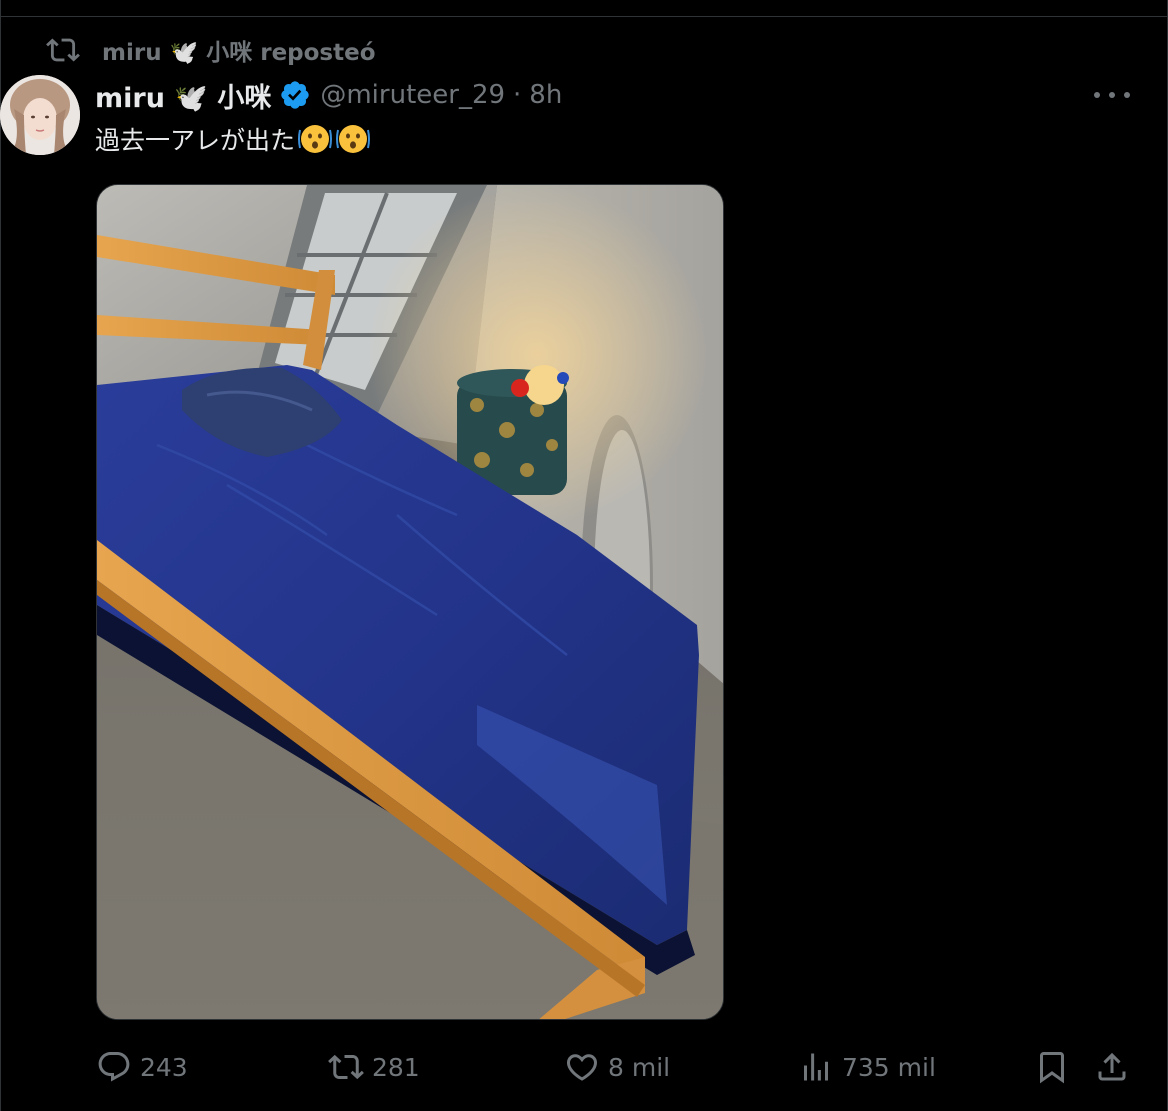 This screenshot has height=1111, width=1168. What do you see at coordinates (239, 53) in the screenshot?
I see `repost-label: miru 🕊️ 小咪 reposteó` at bounding box center [239, 53].